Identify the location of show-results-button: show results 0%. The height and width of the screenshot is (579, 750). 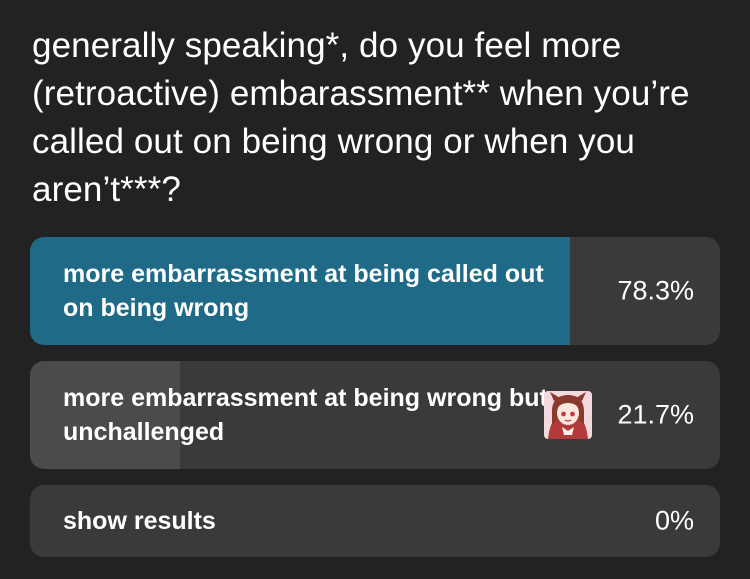
(375, 521).